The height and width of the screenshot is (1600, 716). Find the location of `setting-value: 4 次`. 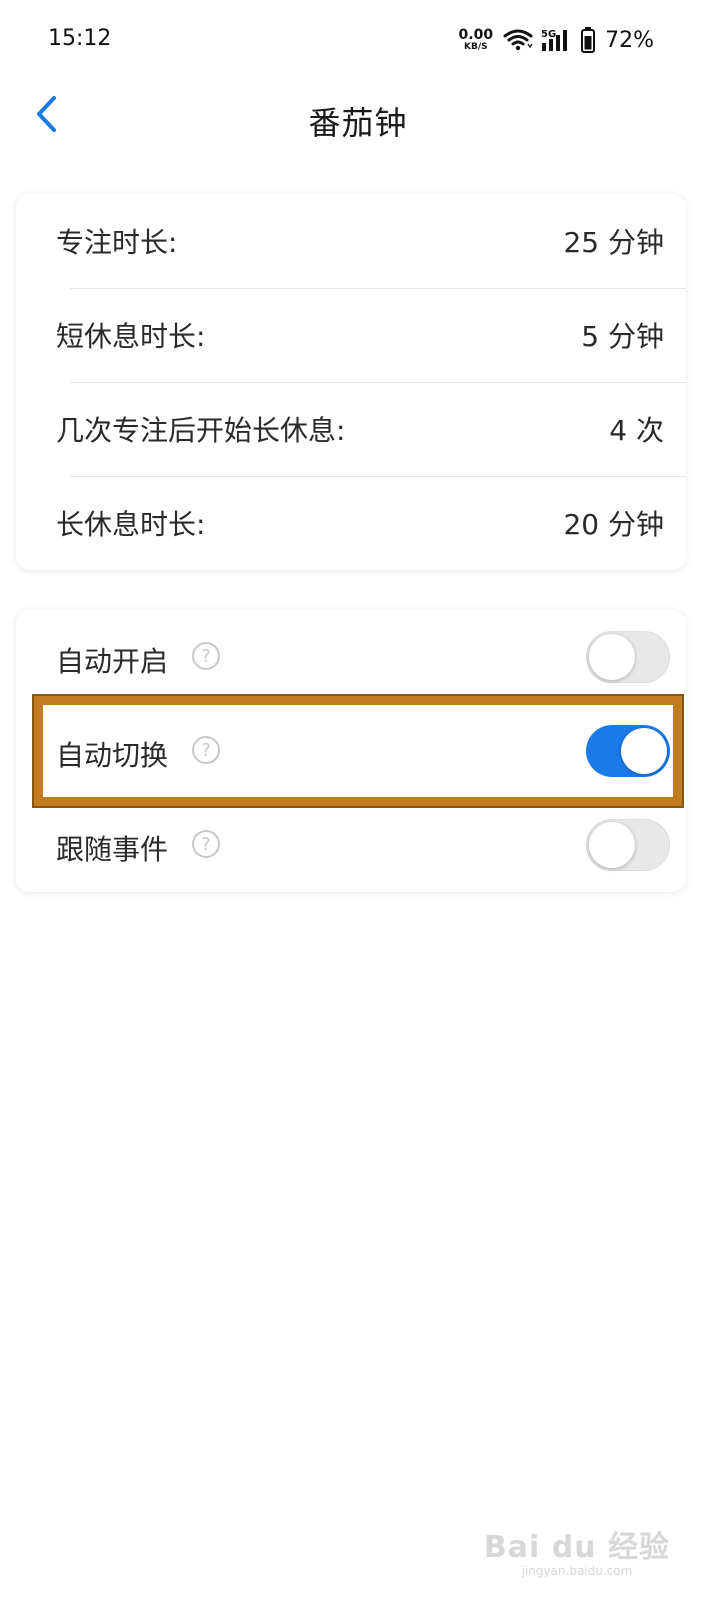

setting-value: 4 次 is located at coordinates (636, 430).